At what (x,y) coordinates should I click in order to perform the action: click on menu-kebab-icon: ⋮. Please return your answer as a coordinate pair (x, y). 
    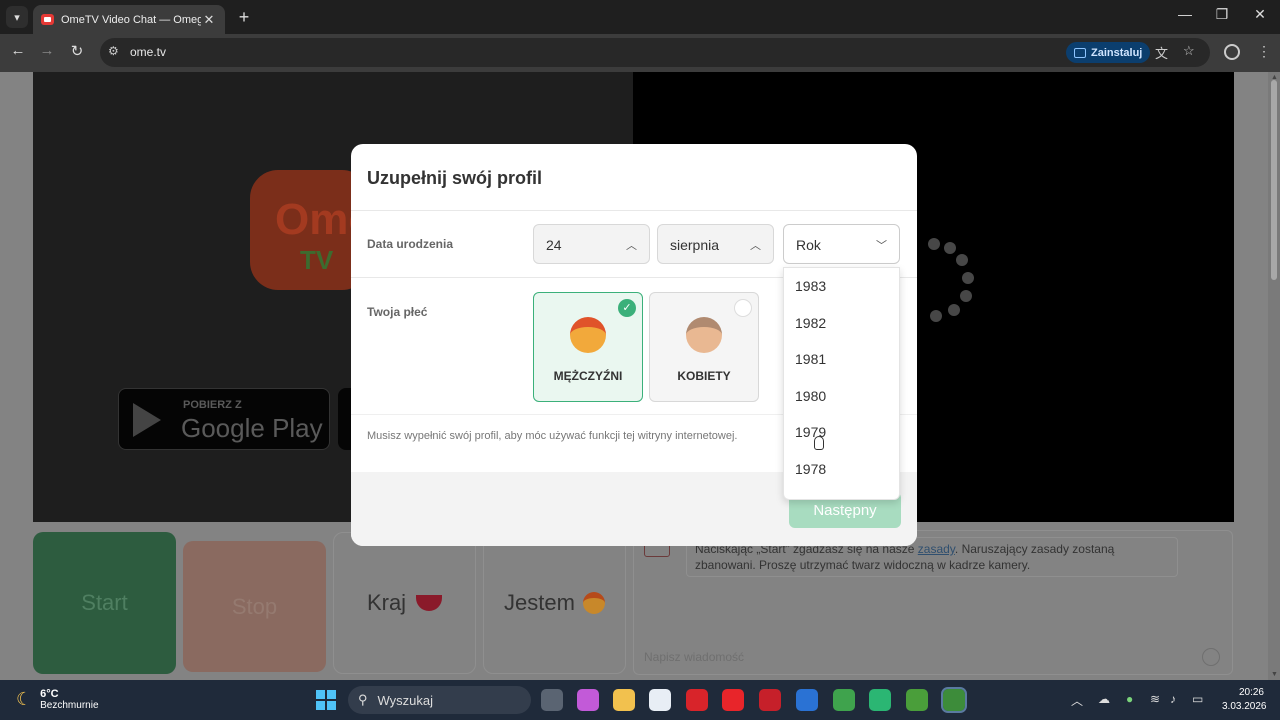
    Looking at the image, I should click on (1264, 51).